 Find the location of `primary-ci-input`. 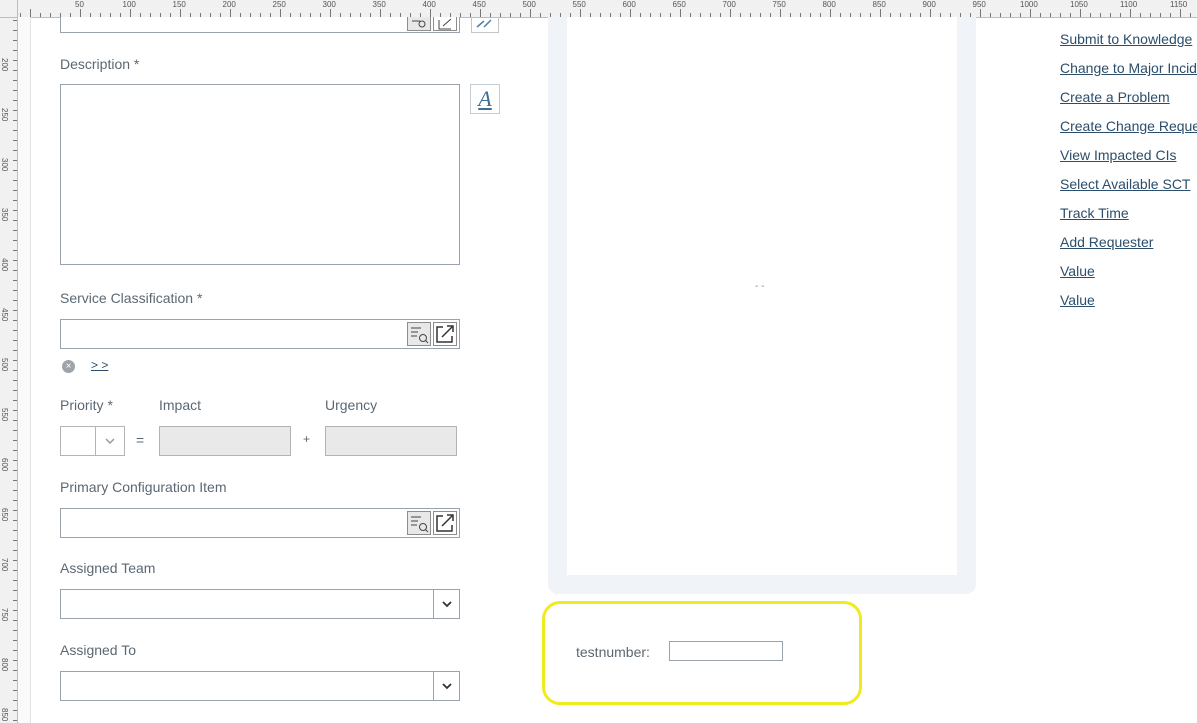

primary-ci-input is located at coordinates (260, 523).